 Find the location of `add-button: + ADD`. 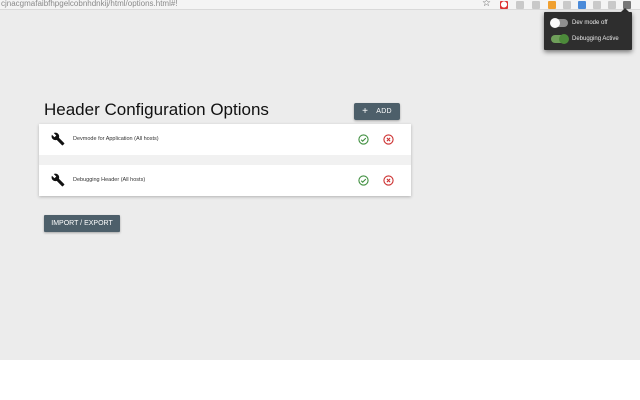

add-button: + ADD is located at coordinates (377, 111).